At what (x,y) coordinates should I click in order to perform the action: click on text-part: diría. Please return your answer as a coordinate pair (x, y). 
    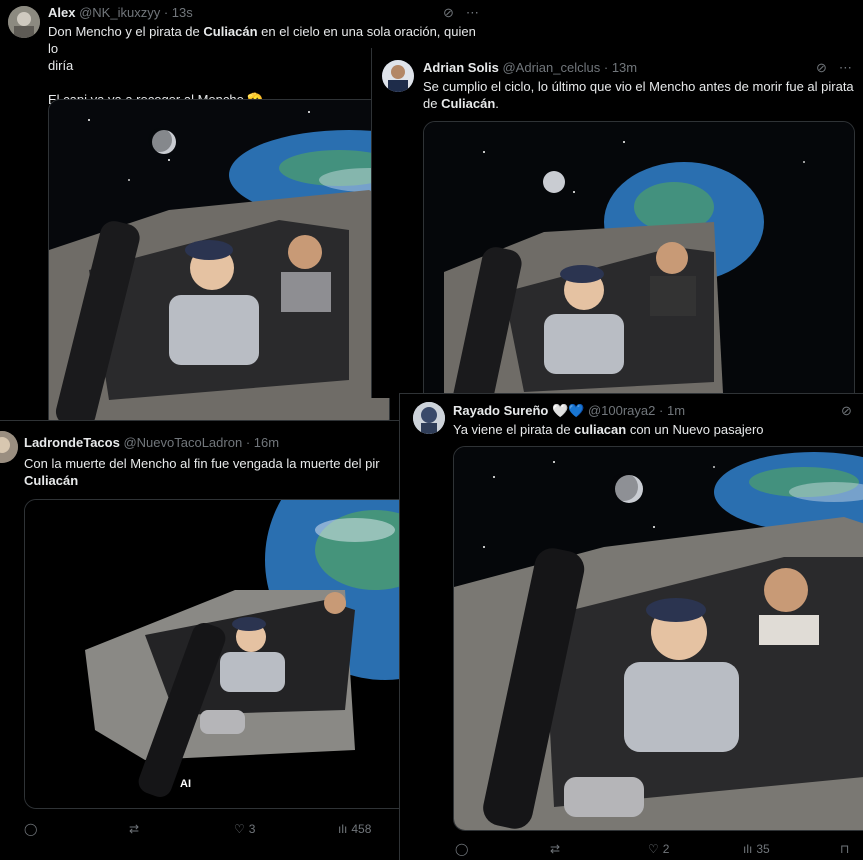
    Looking at the image, I should click on (61, 65).